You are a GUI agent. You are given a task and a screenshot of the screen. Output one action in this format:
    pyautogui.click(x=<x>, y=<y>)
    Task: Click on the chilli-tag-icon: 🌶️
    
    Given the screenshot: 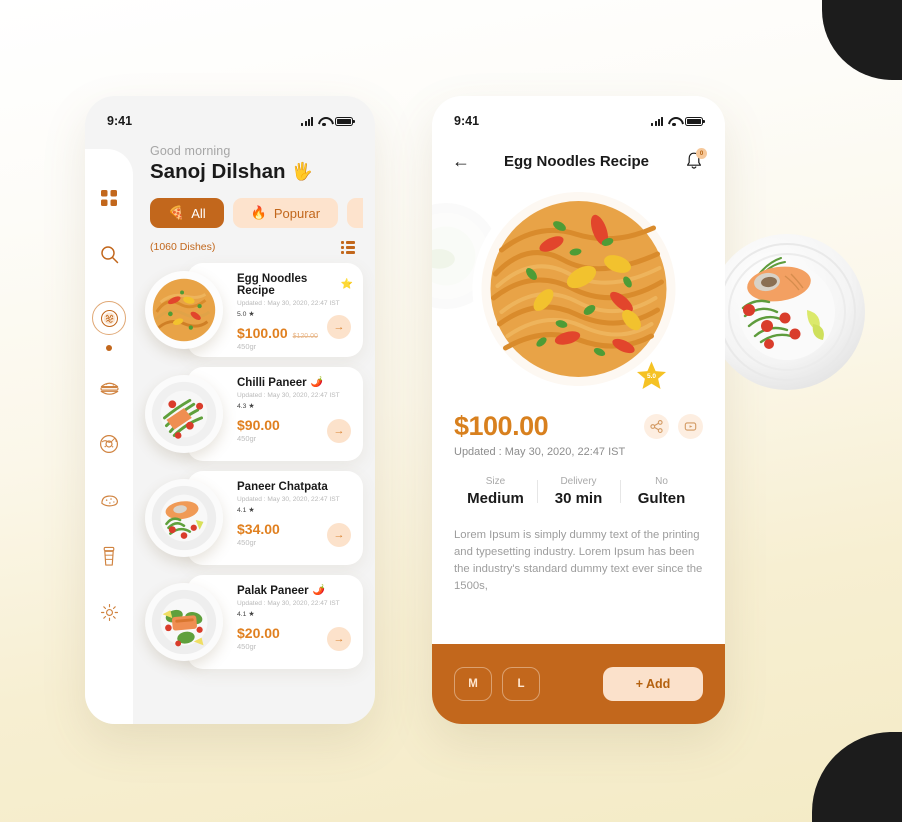 What is the action you would take?
    pyautogui.click(x=319, y=591)
    